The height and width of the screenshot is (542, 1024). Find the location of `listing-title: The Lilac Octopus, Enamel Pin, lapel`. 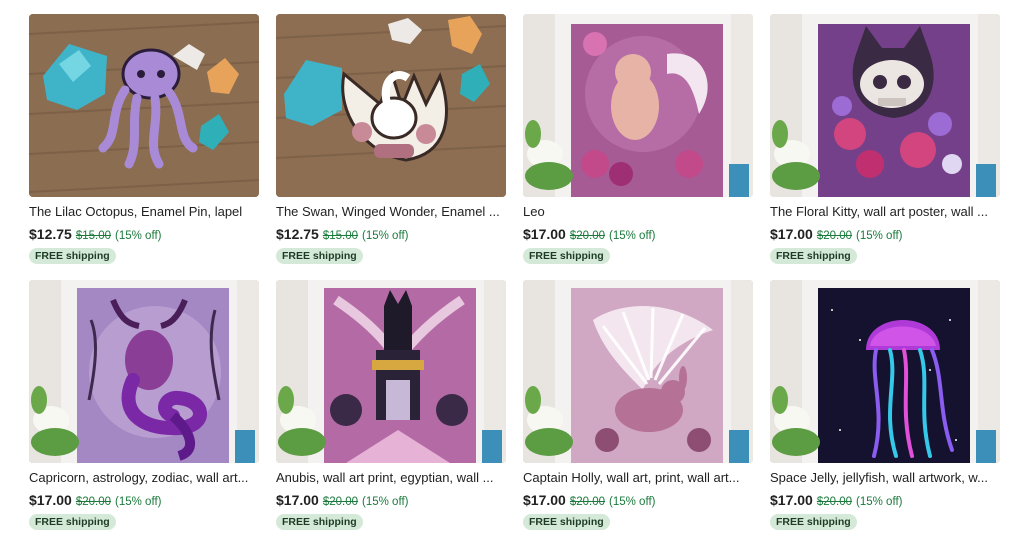

listing-title: The Lilac Octopus, Enamel Pin, lapel is located at coordinates (143, 212).